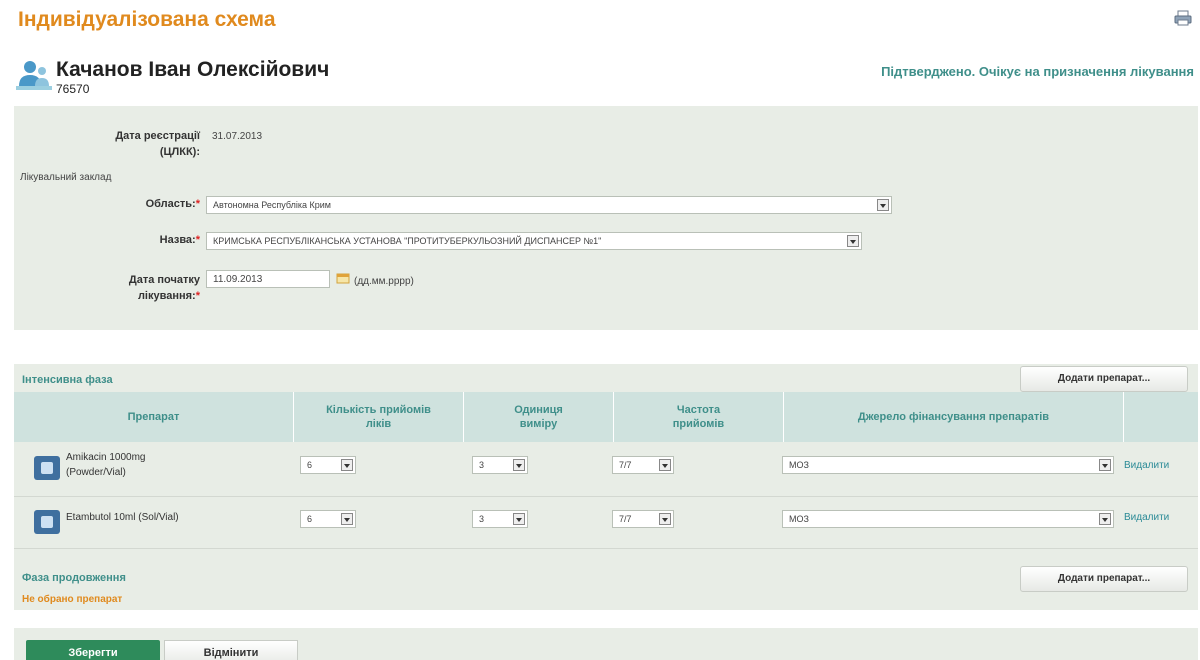 Image resolution: width=1200 pixels, height=660 pixels. Describe the element at coordinates (96, 472) in the screenshot. I see `drug-name-line2: (Powder/Vial)` at that location.